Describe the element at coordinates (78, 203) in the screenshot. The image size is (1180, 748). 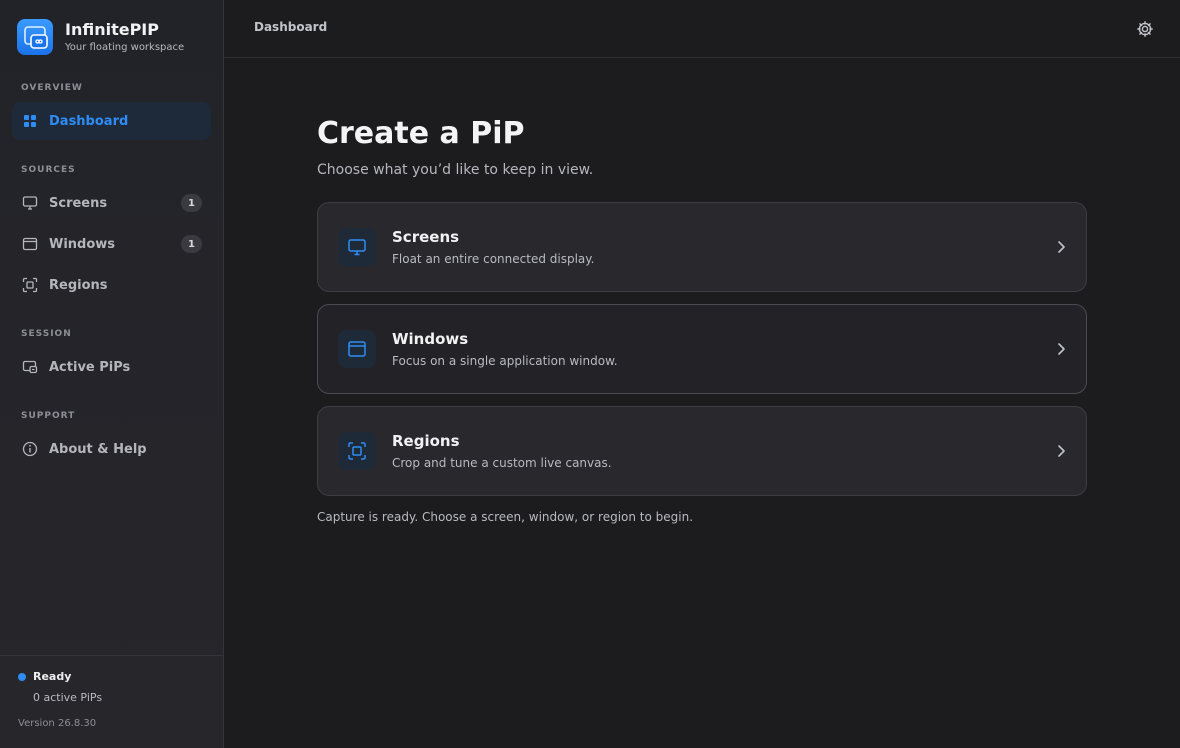
I see `sidebar-item-label: Screens` at that location.